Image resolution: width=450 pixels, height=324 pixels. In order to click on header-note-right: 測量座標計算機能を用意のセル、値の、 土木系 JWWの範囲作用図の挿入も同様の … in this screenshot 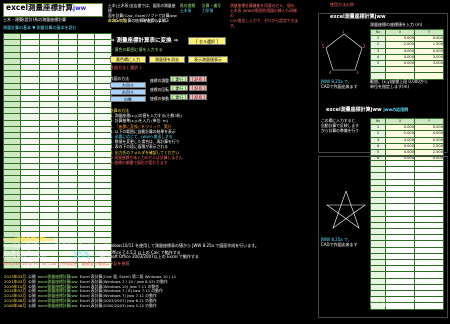, I will do `click(264, 15)`.